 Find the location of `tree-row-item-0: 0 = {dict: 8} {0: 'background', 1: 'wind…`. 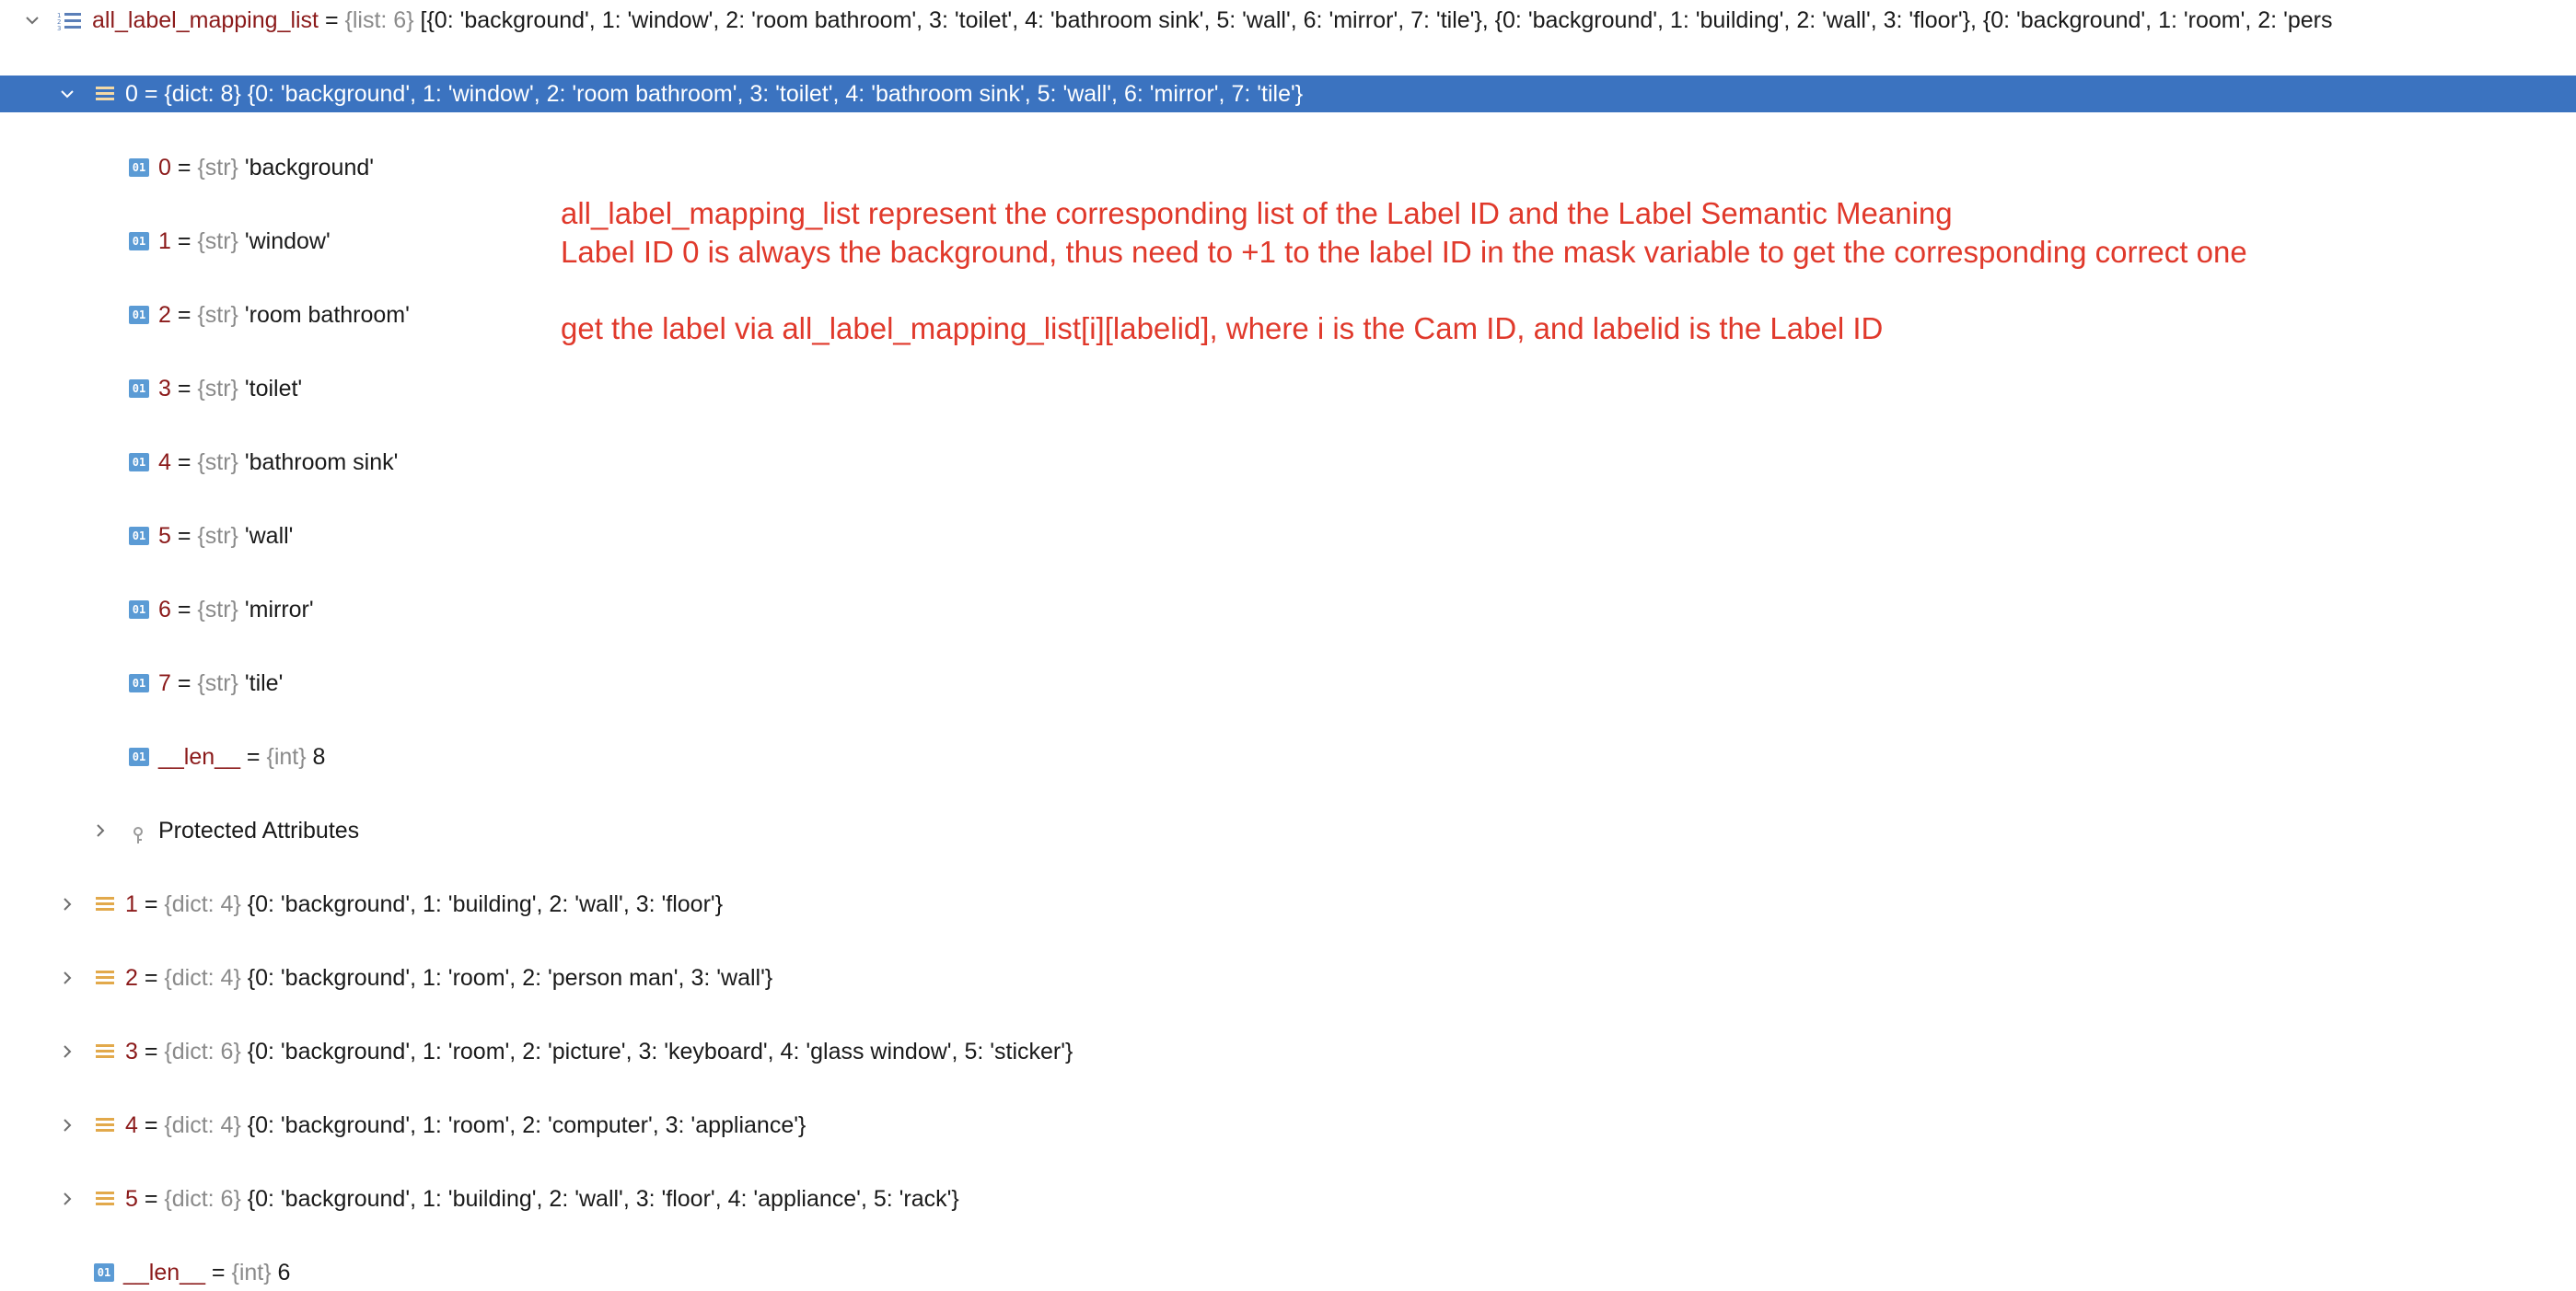

tree-row-item-0: 0 = {dict: 8} {0: 'background', 1: 'wind… is located at coordinates (1288, 94).